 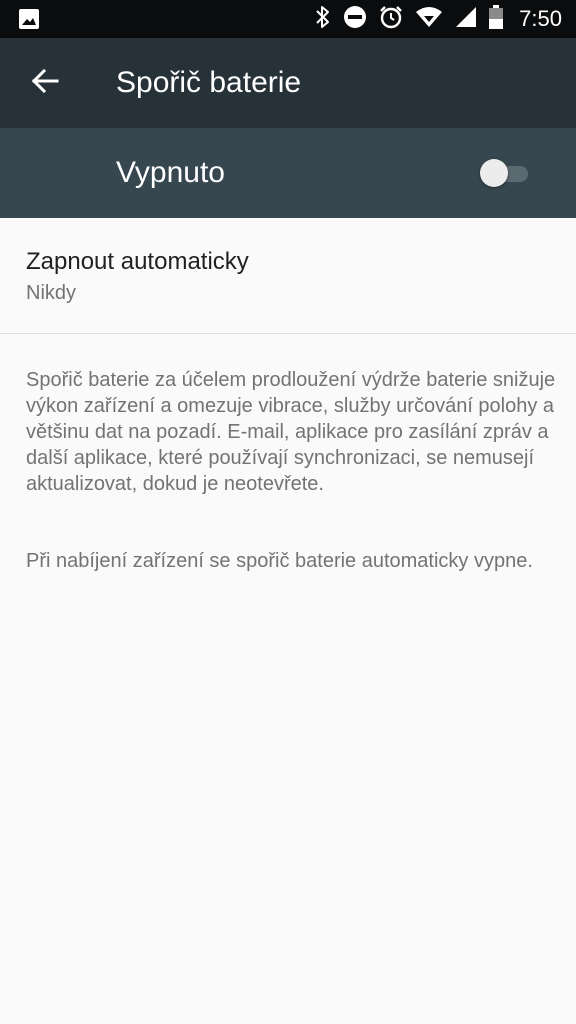 I want to click on page-title: Spořič baterie, so click(x=209, y=82).